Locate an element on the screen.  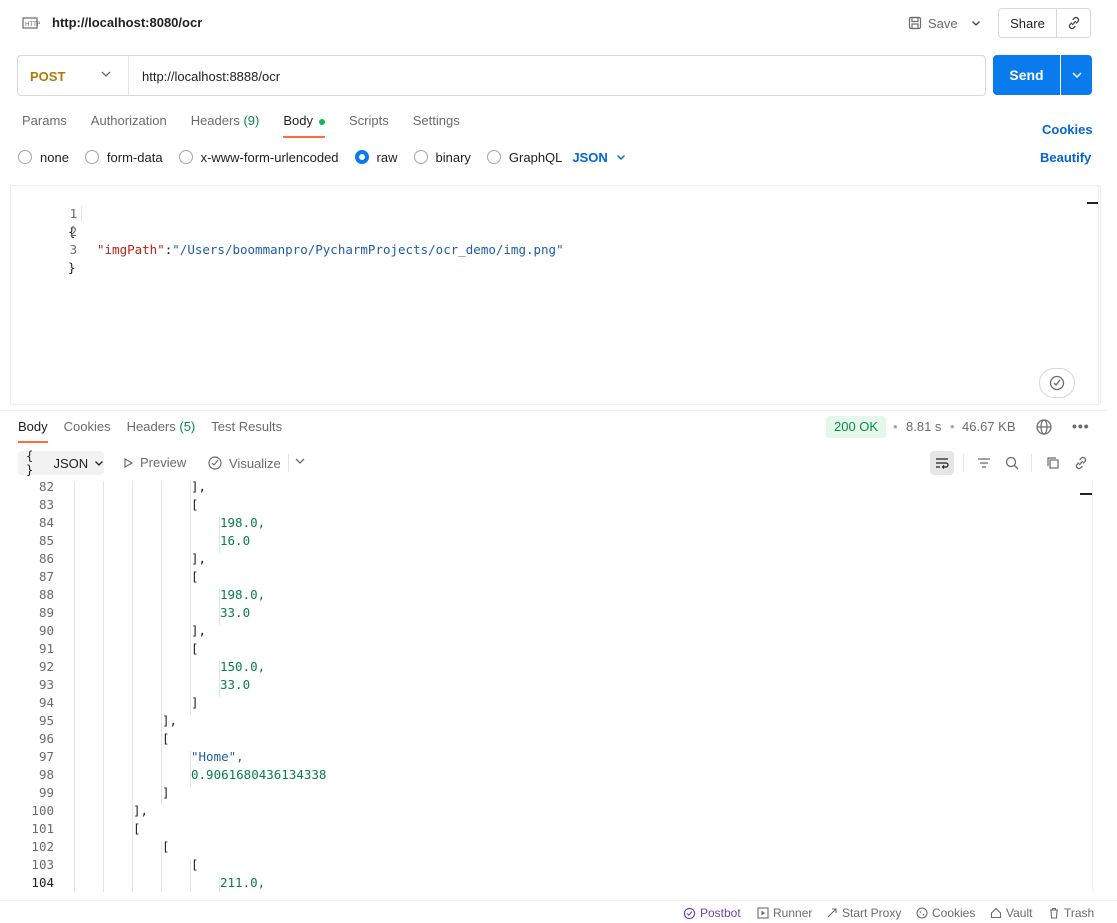
visualize-button: Visualize is located at coordinates (244, 463).